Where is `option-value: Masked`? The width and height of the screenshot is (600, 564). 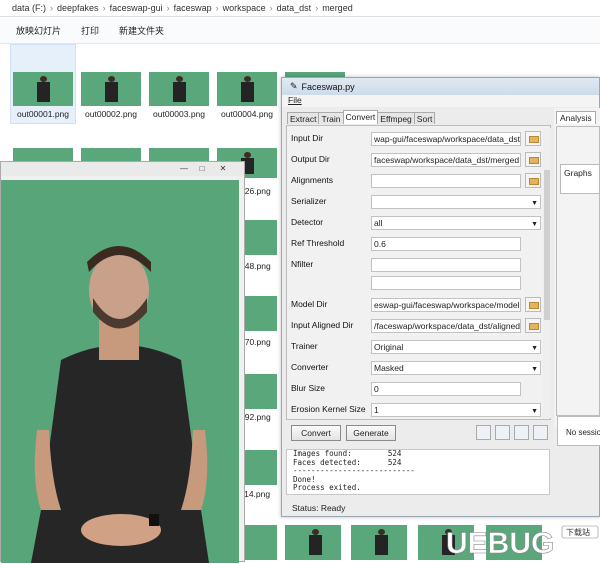
option-value: Masked is located at coordinates (389, 368).